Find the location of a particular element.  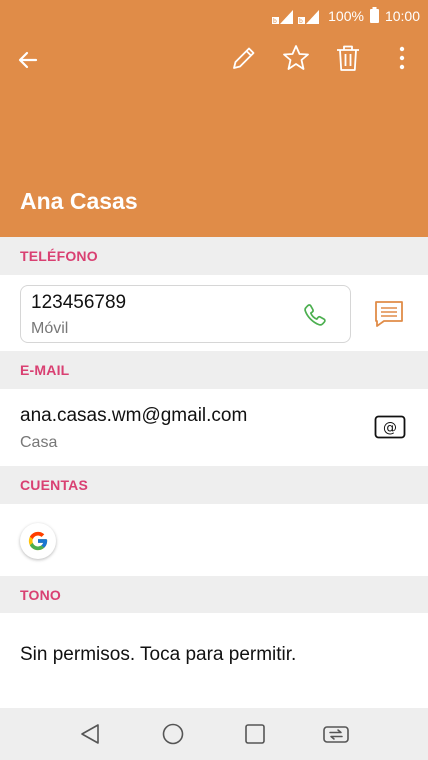

edit-button is located at coordinates (244, 58).